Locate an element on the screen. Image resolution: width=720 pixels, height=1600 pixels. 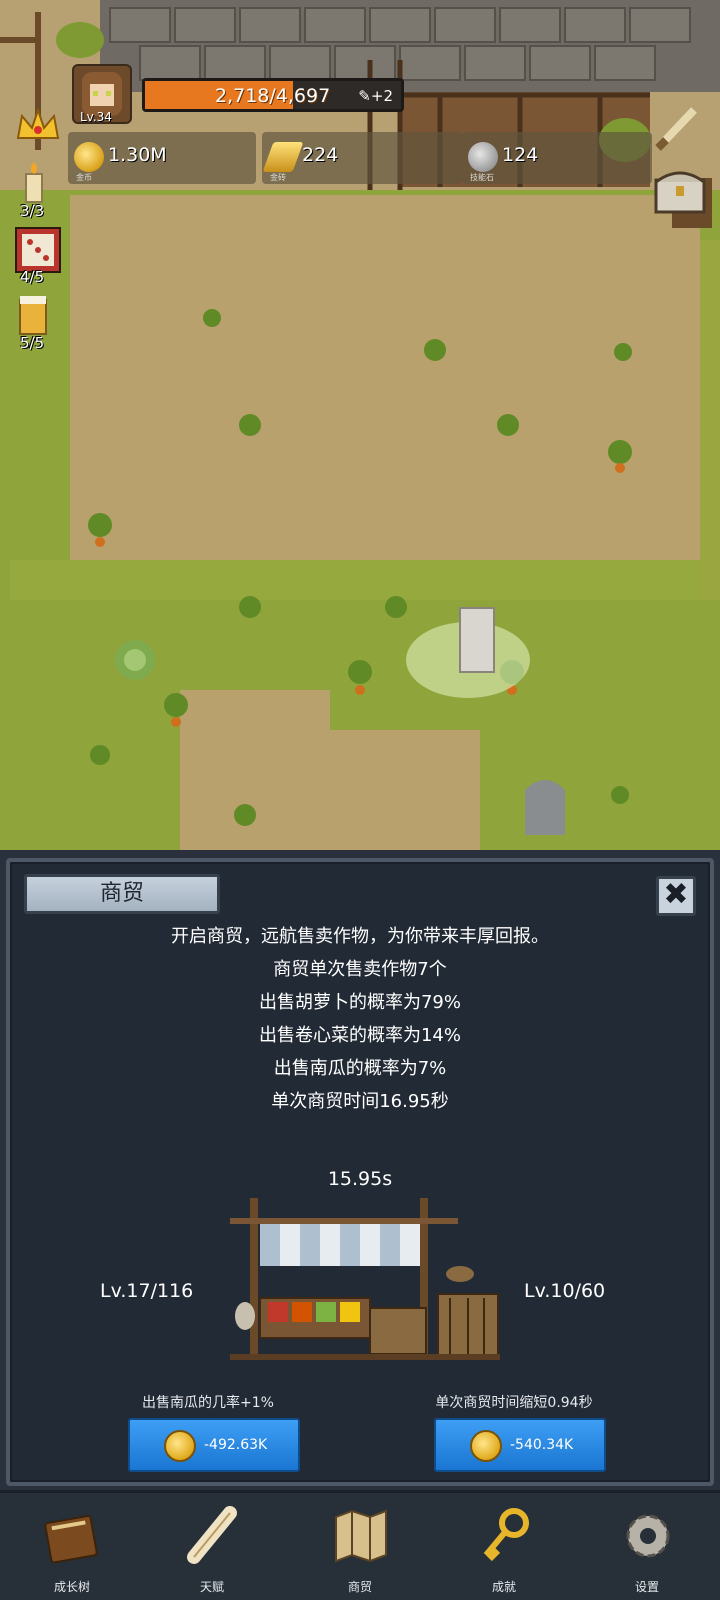
nav-label: 商贸 is located at coordinates (359, 1587).